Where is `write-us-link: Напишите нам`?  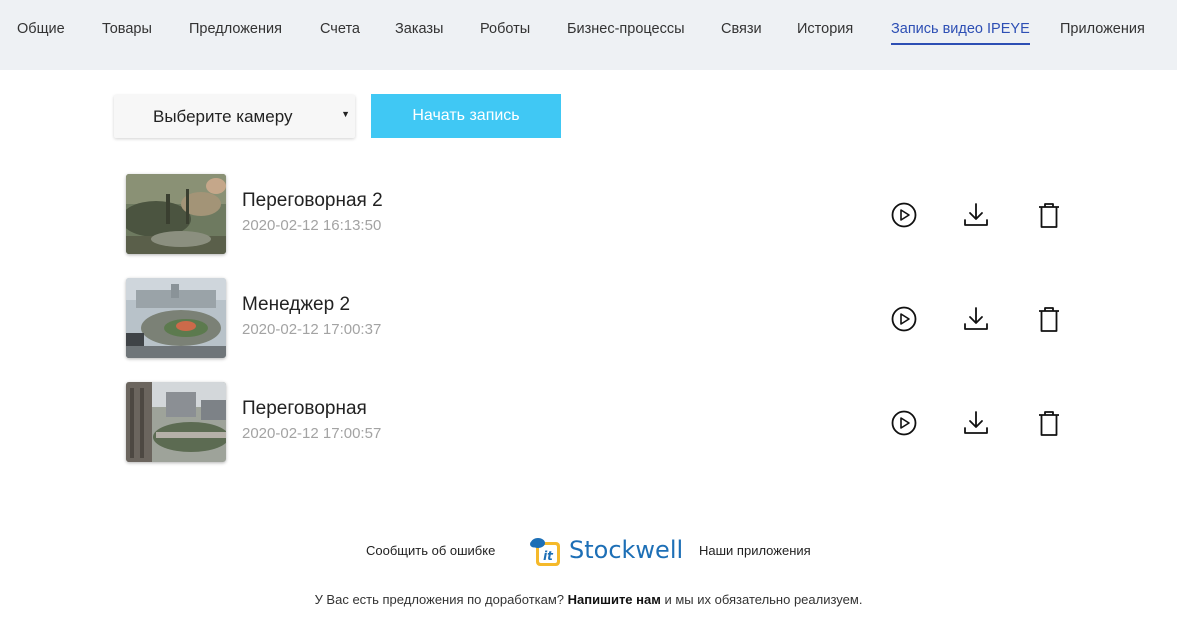 write-us-link: Напишите нам is located at coordinates (614, 599).